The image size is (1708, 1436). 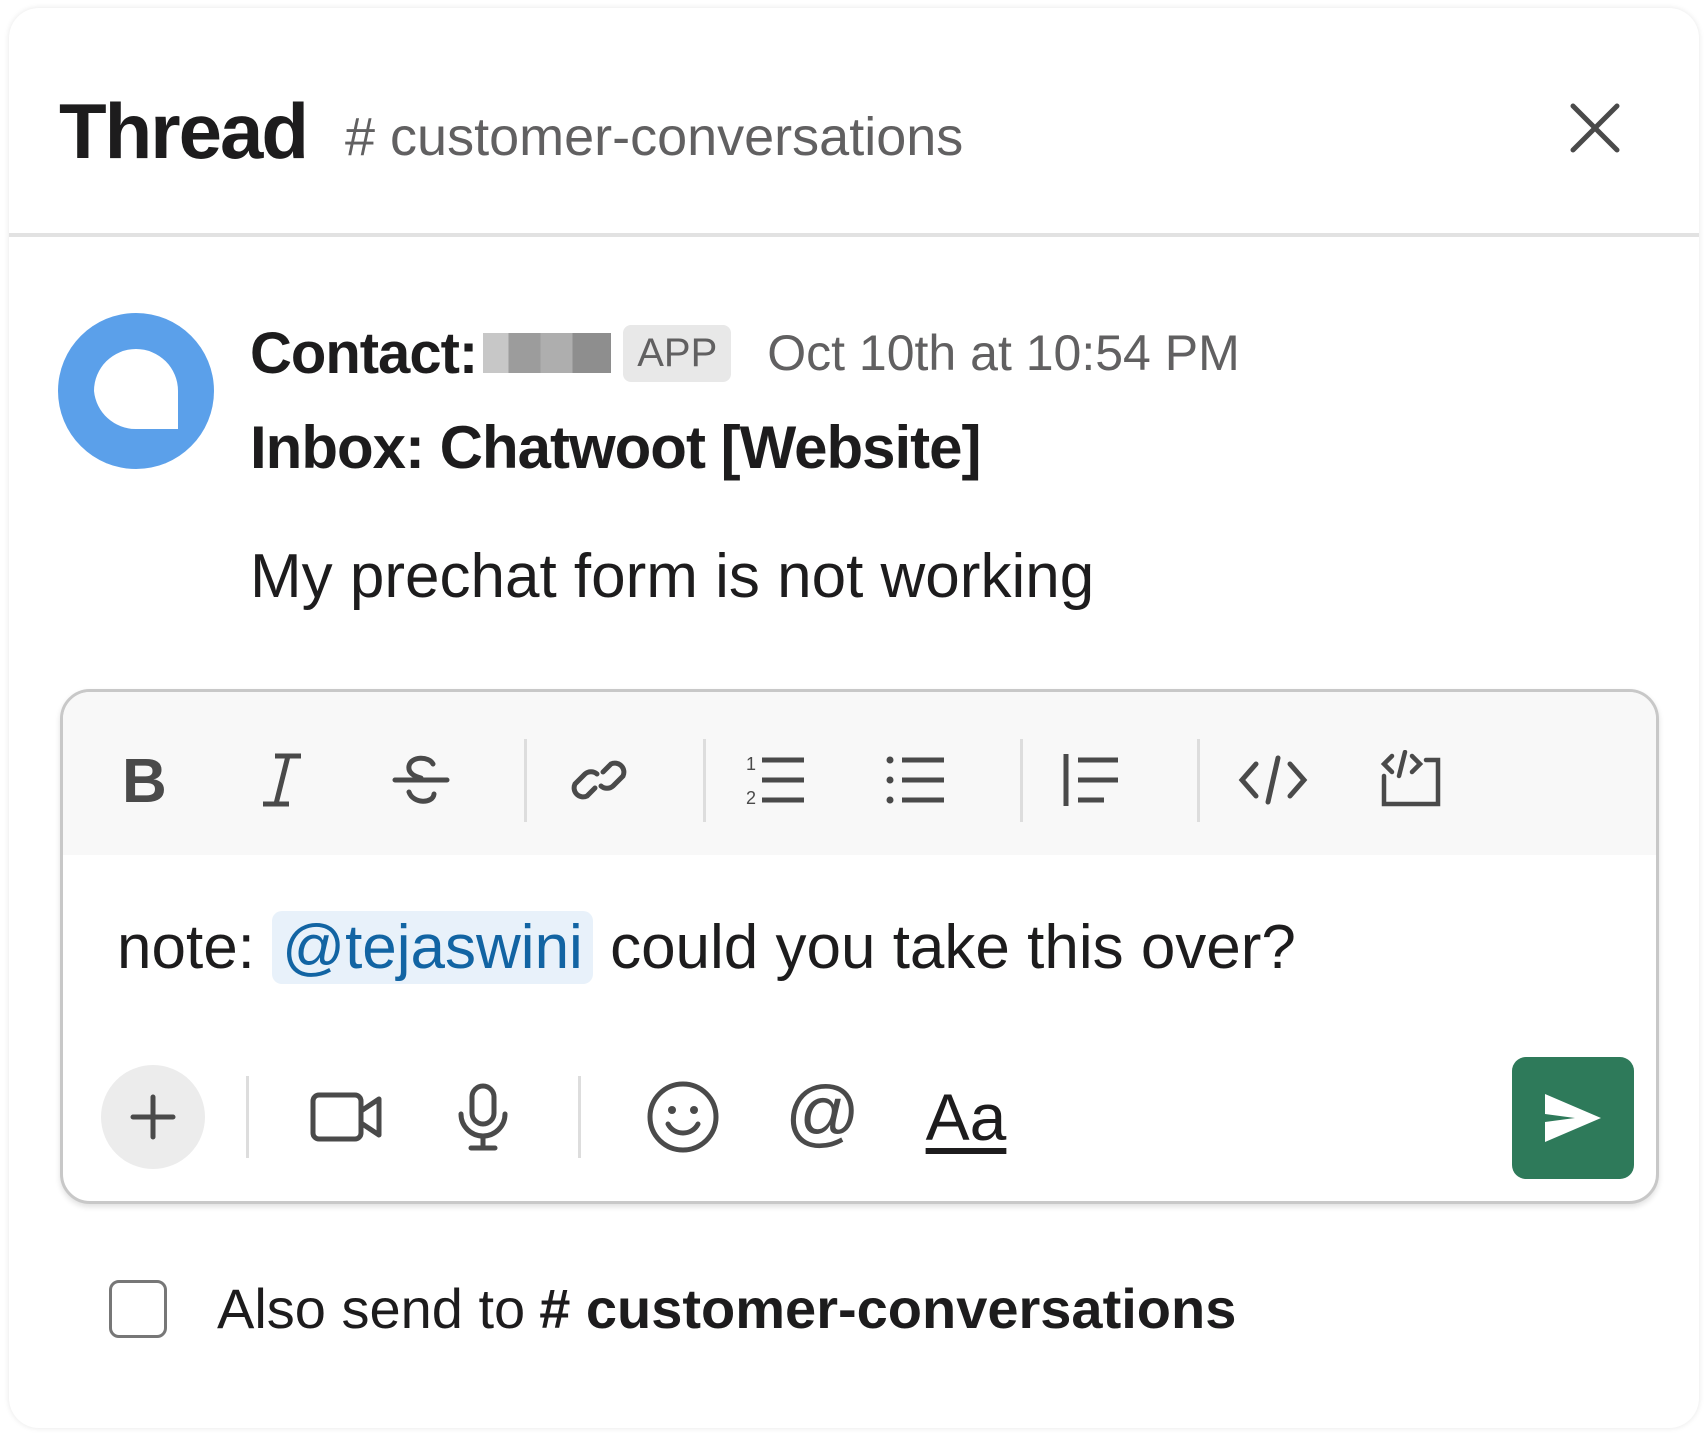 I want to click on bulleted-list-icon, so click(x=915, y=780).